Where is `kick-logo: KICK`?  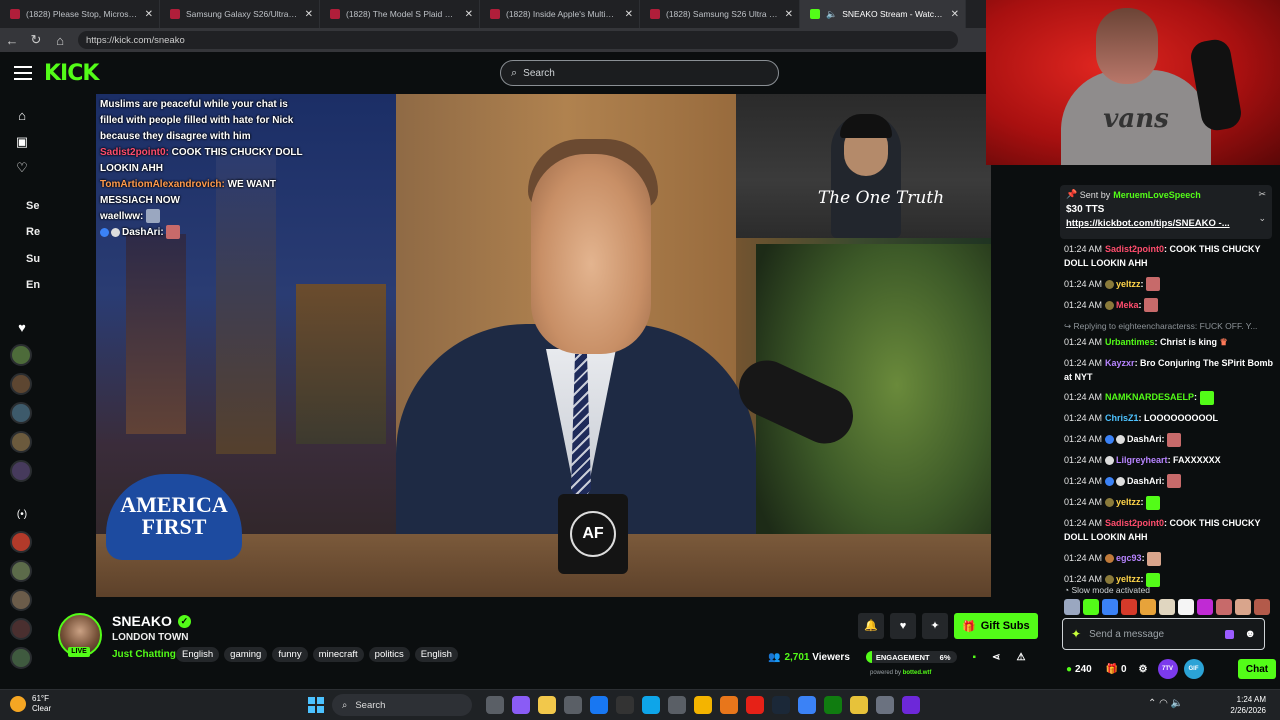
kick-logo: KICK is located at coordinates (71, 73).